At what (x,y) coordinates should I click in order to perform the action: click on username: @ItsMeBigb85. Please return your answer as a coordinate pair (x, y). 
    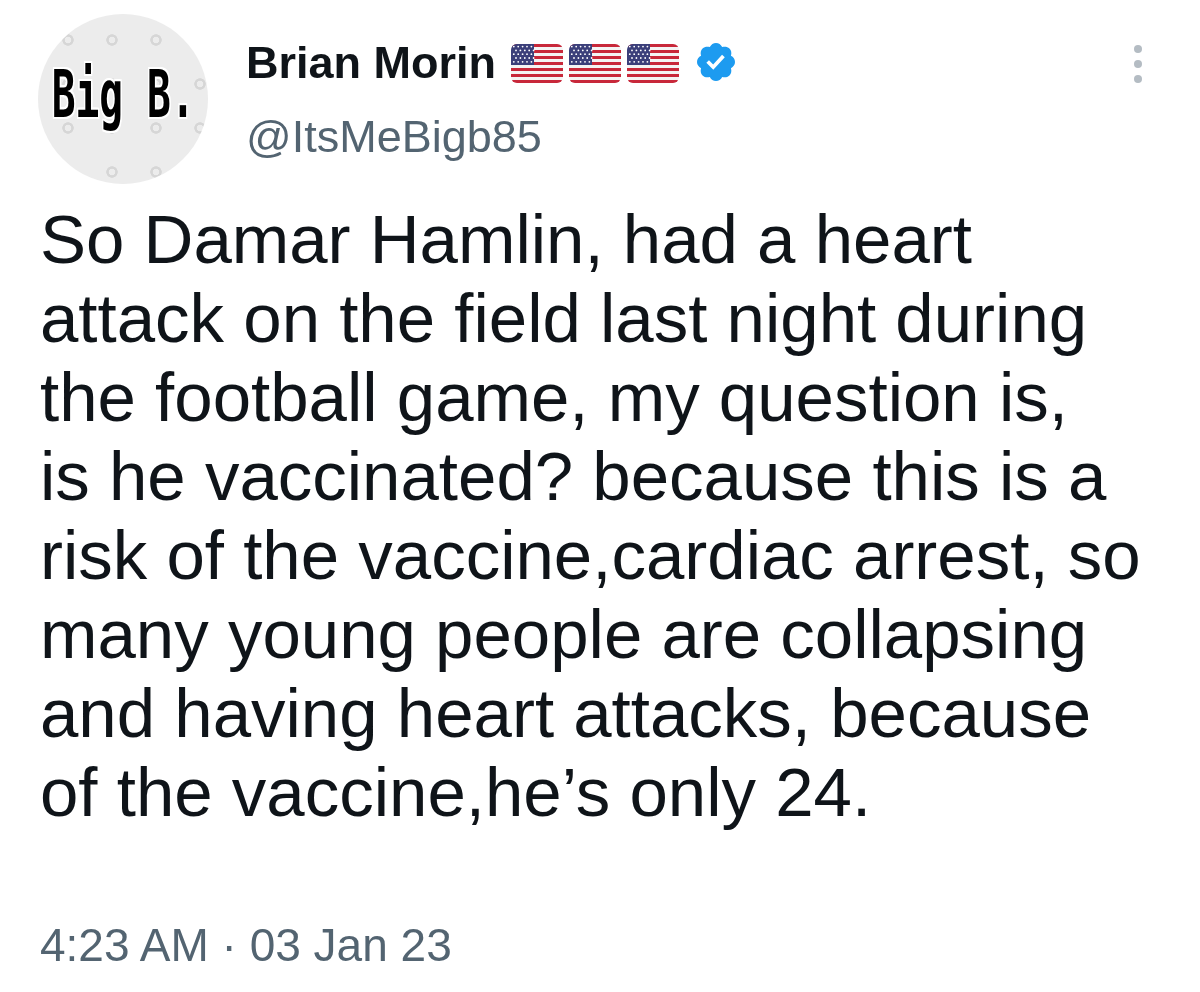
    Looking at the image, I should click on (490, 137).